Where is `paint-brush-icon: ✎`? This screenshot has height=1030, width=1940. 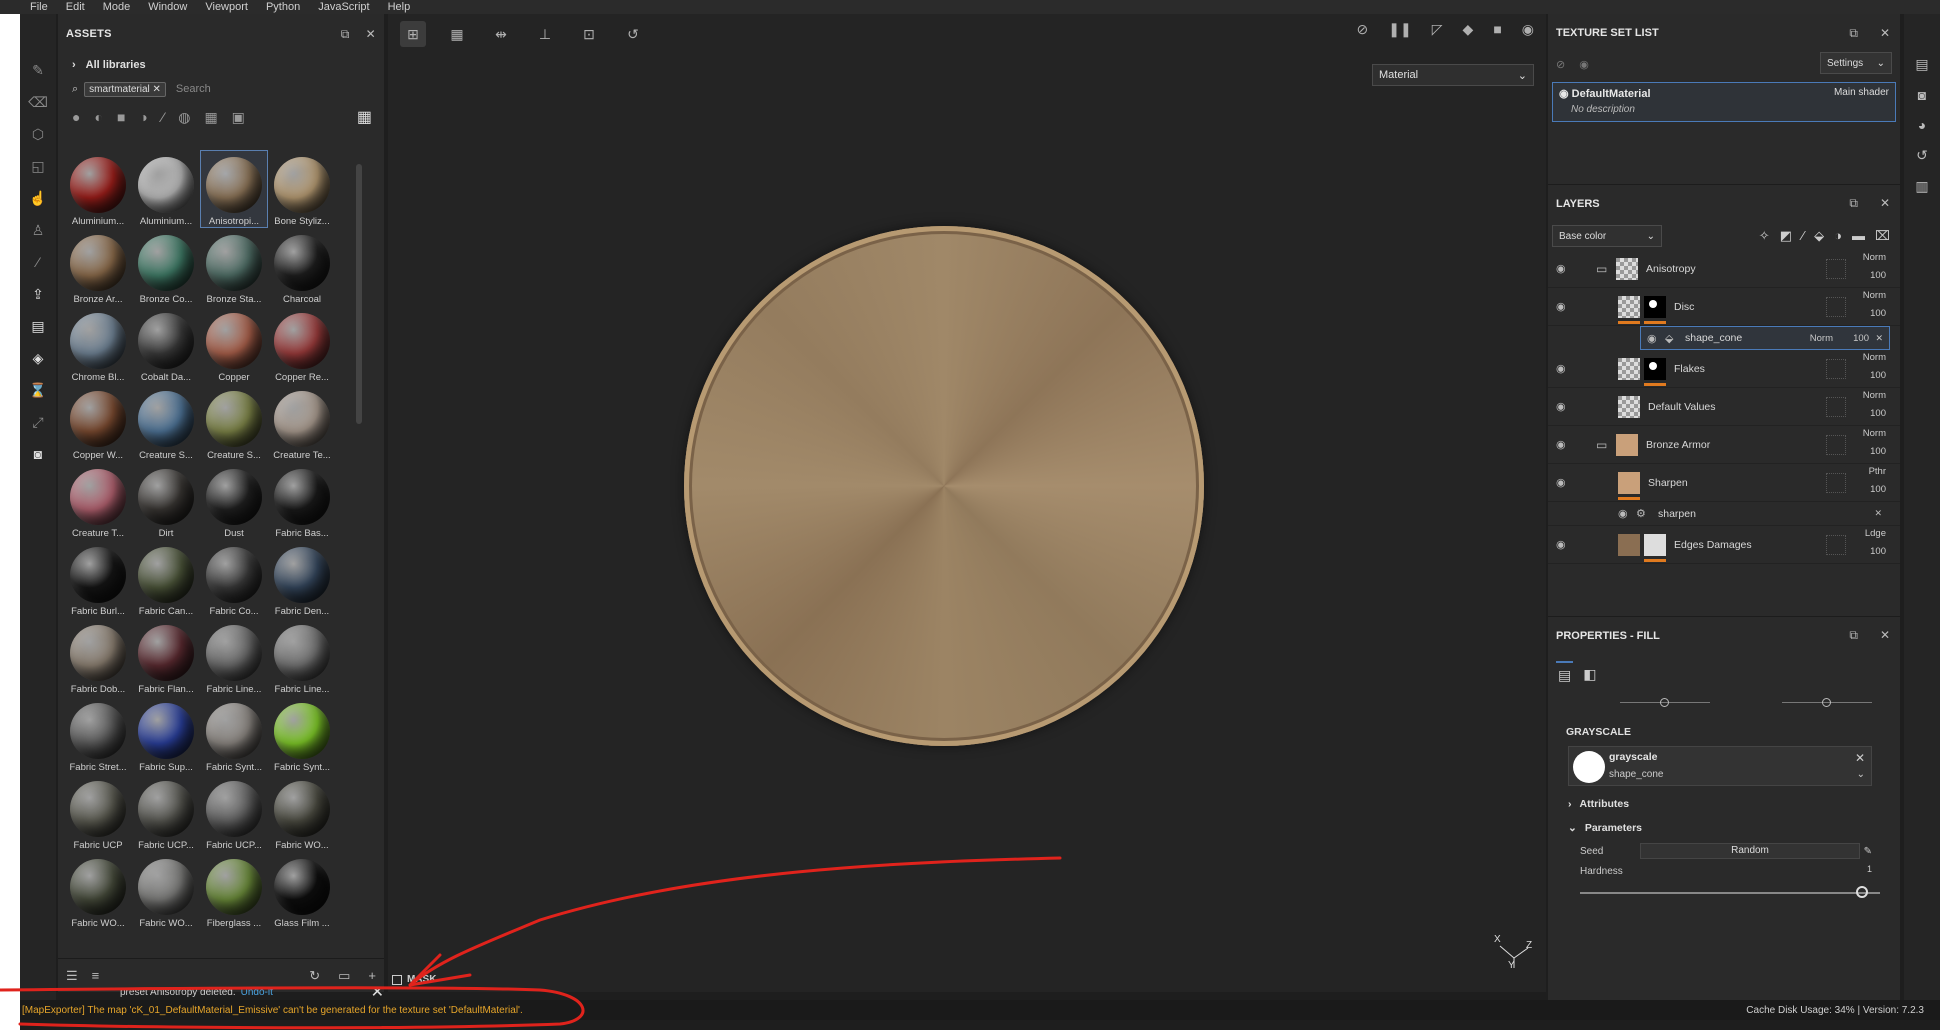 paint-brush-icon: ✎ is located at coordinates (38, 70).